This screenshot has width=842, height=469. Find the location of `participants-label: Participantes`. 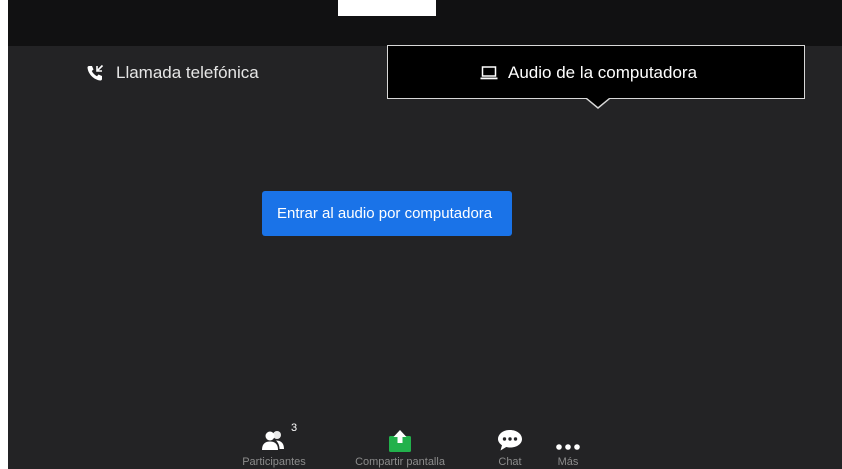

participants-label: Participantes is located at coordinates (274, 462).